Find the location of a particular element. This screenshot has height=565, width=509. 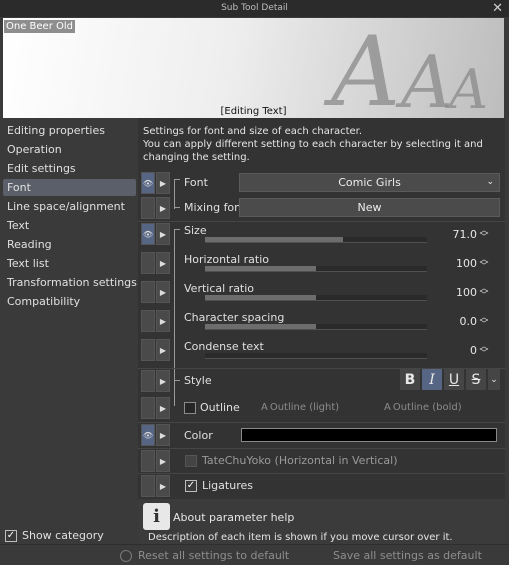

group-bracket is located at coordinates (177, 202).